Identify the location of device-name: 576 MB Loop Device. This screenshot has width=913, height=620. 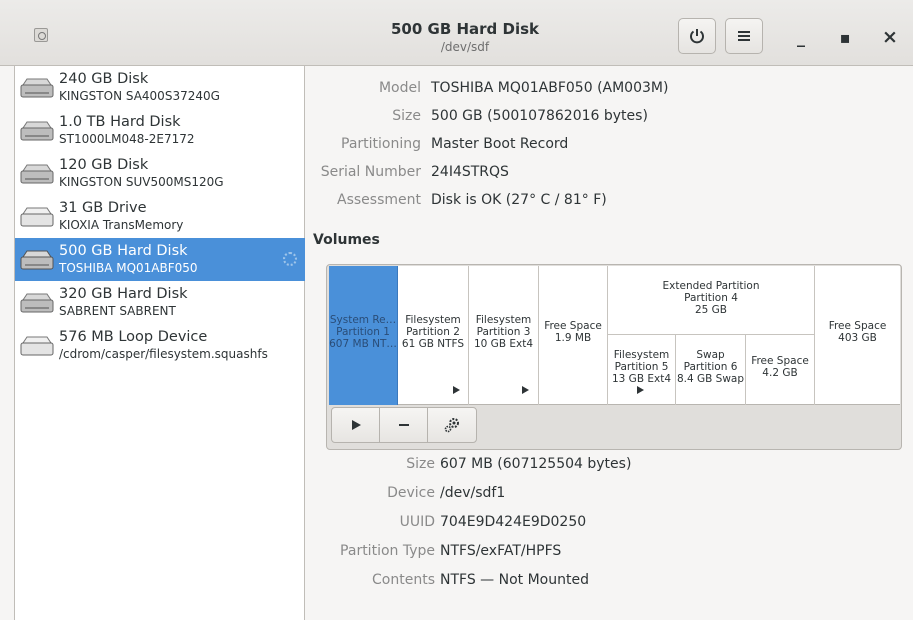
(133, 337).